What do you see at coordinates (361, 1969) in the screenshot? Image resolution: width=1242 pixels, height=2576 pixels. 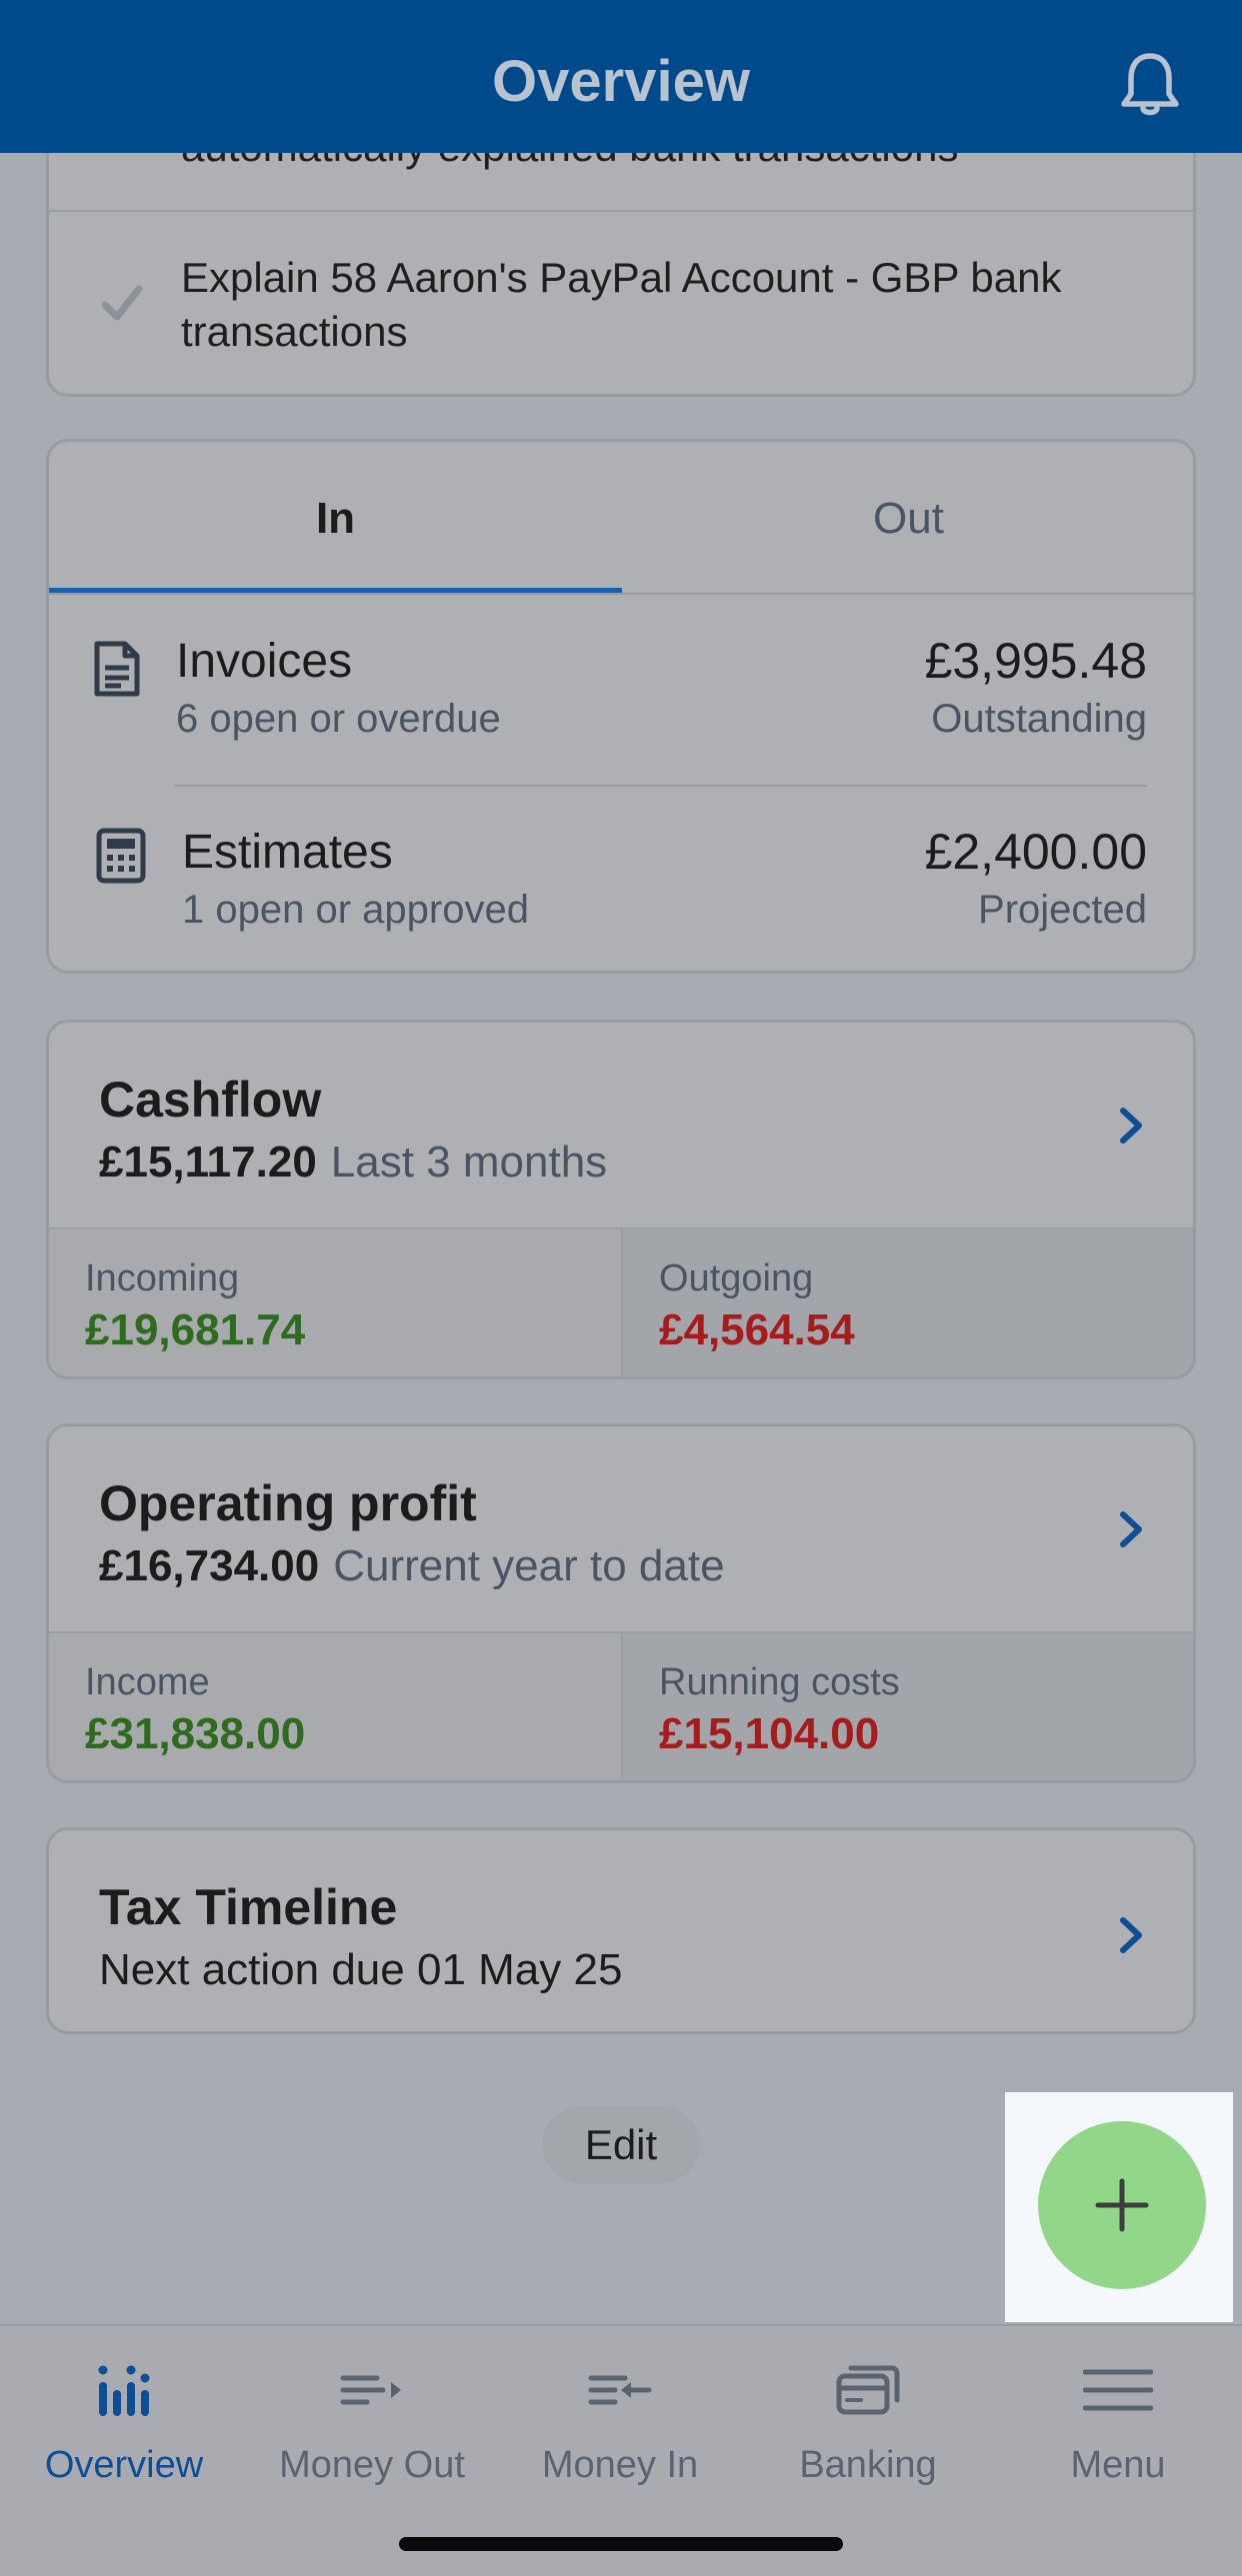 I see `tax-timeline-subtitle: Next action due 01 May 25` at bounding box center [361, 1969].